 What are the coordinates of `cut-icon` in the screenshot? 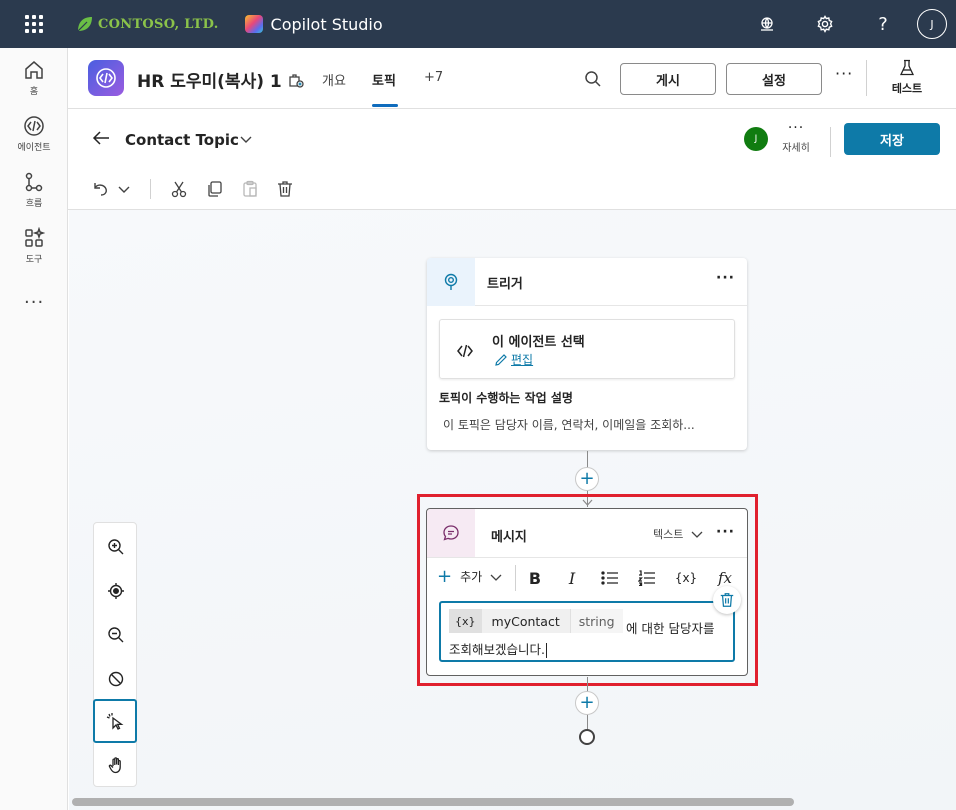 It's located at (179, 189).